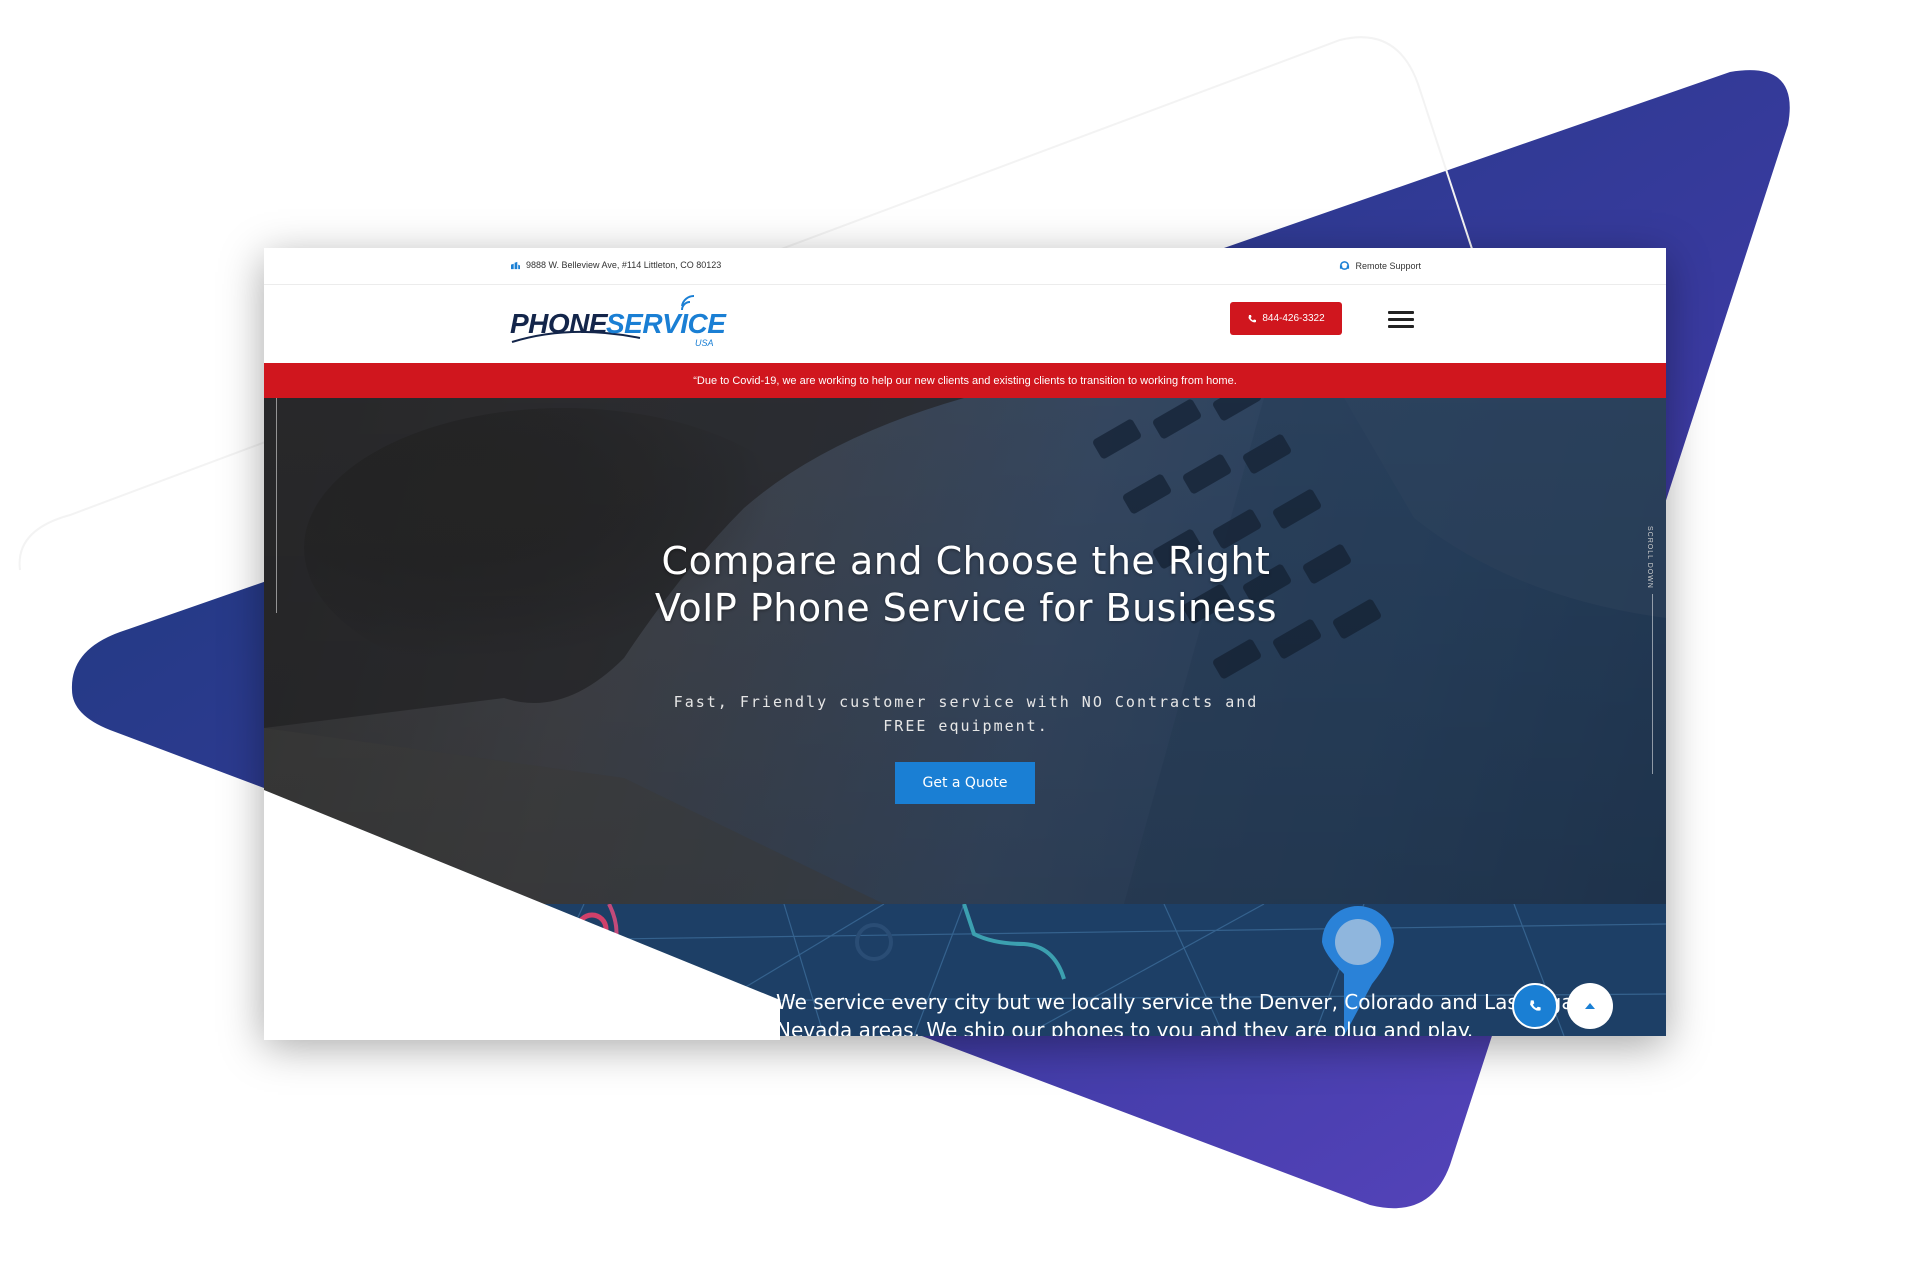 This screenshot has height=1277, width=1920. Describe the element at coordinates (666, 323) in the screenshot. I see `logo-word-service: SERVICE` at that location.